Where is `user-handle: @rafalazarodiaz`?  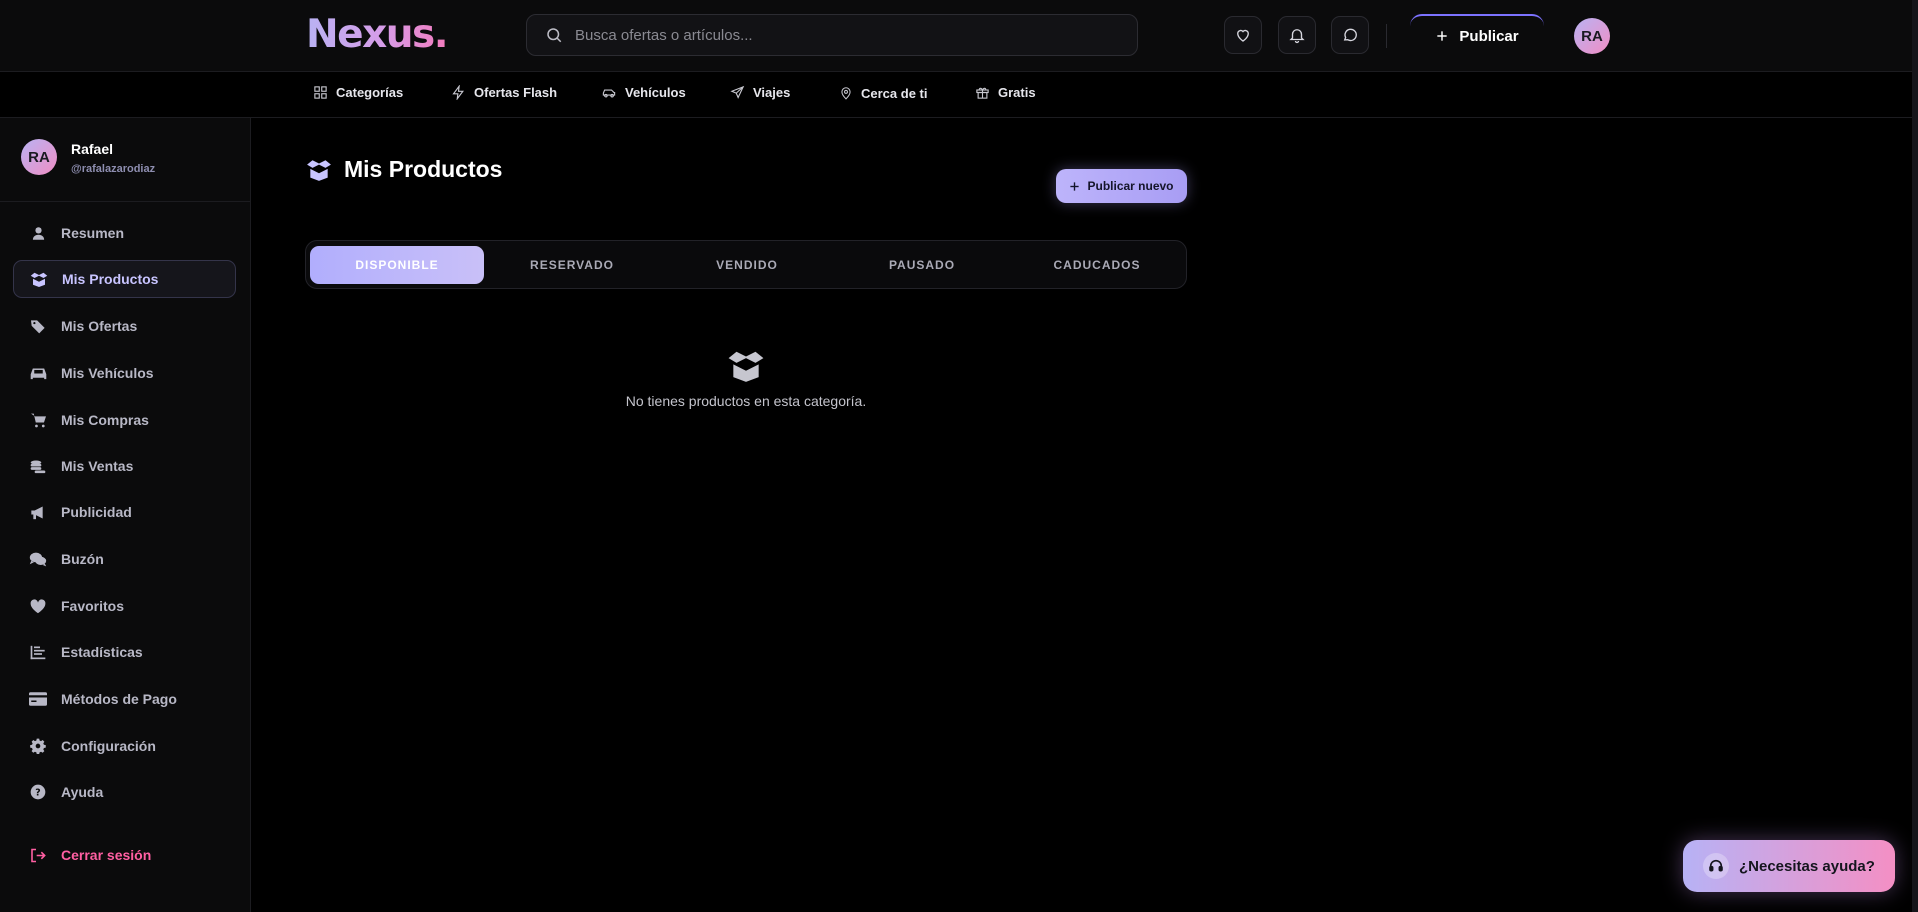 user-handle: @rafalazarodiaz is located at coordinates (113, 169).